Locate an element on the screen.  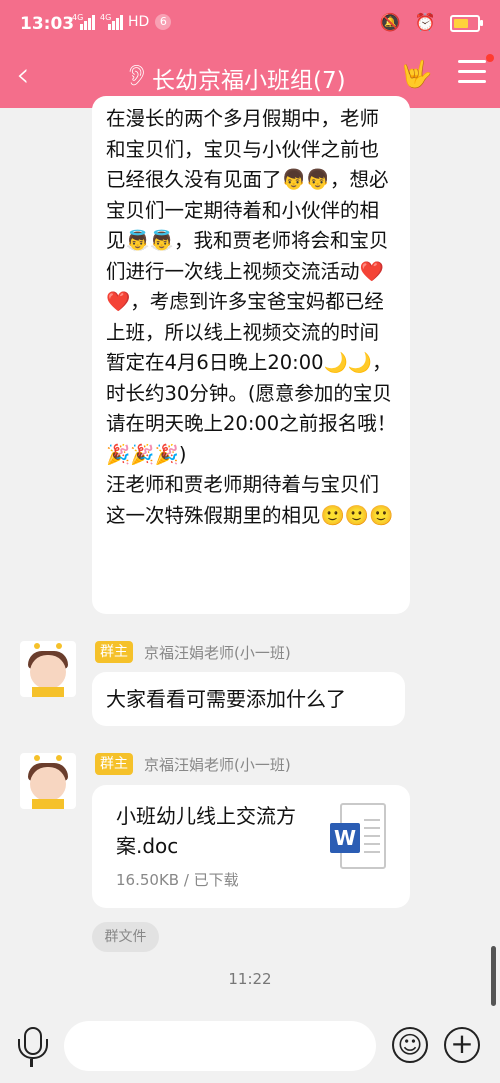
file-name: 小班幼儿线上交流方案.doc is located at coordinates (206, 831).